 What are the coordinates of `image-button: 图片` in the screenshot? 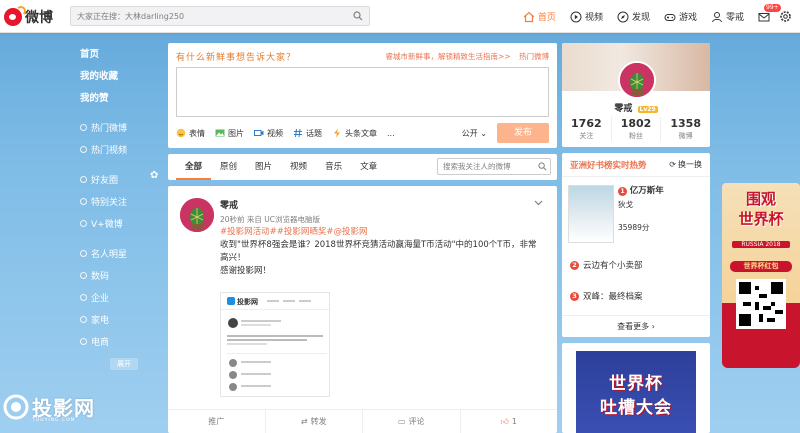 It's located at (229, 133).